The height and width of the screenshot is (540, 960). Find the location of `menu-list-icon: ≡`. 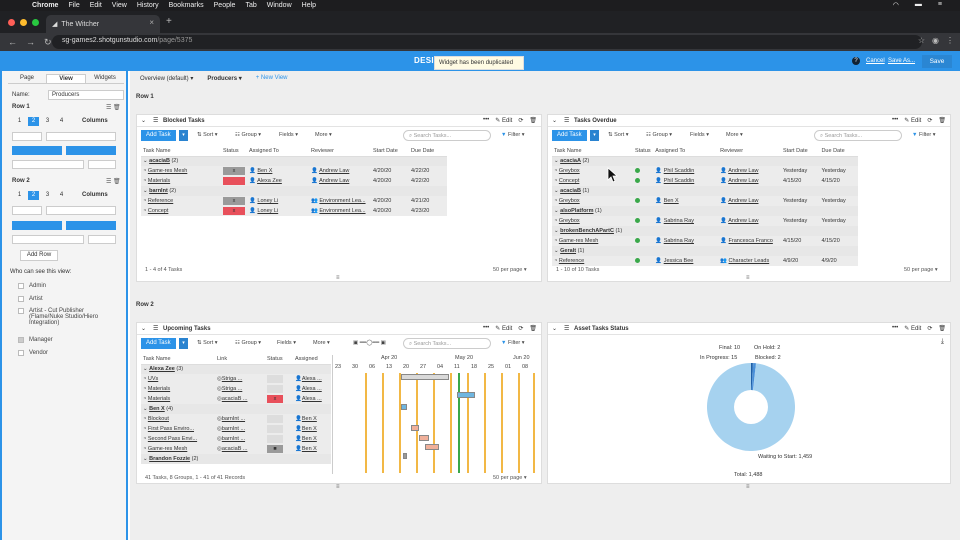

menu-list-icon: ≡ is located at coordinates (940, 5).